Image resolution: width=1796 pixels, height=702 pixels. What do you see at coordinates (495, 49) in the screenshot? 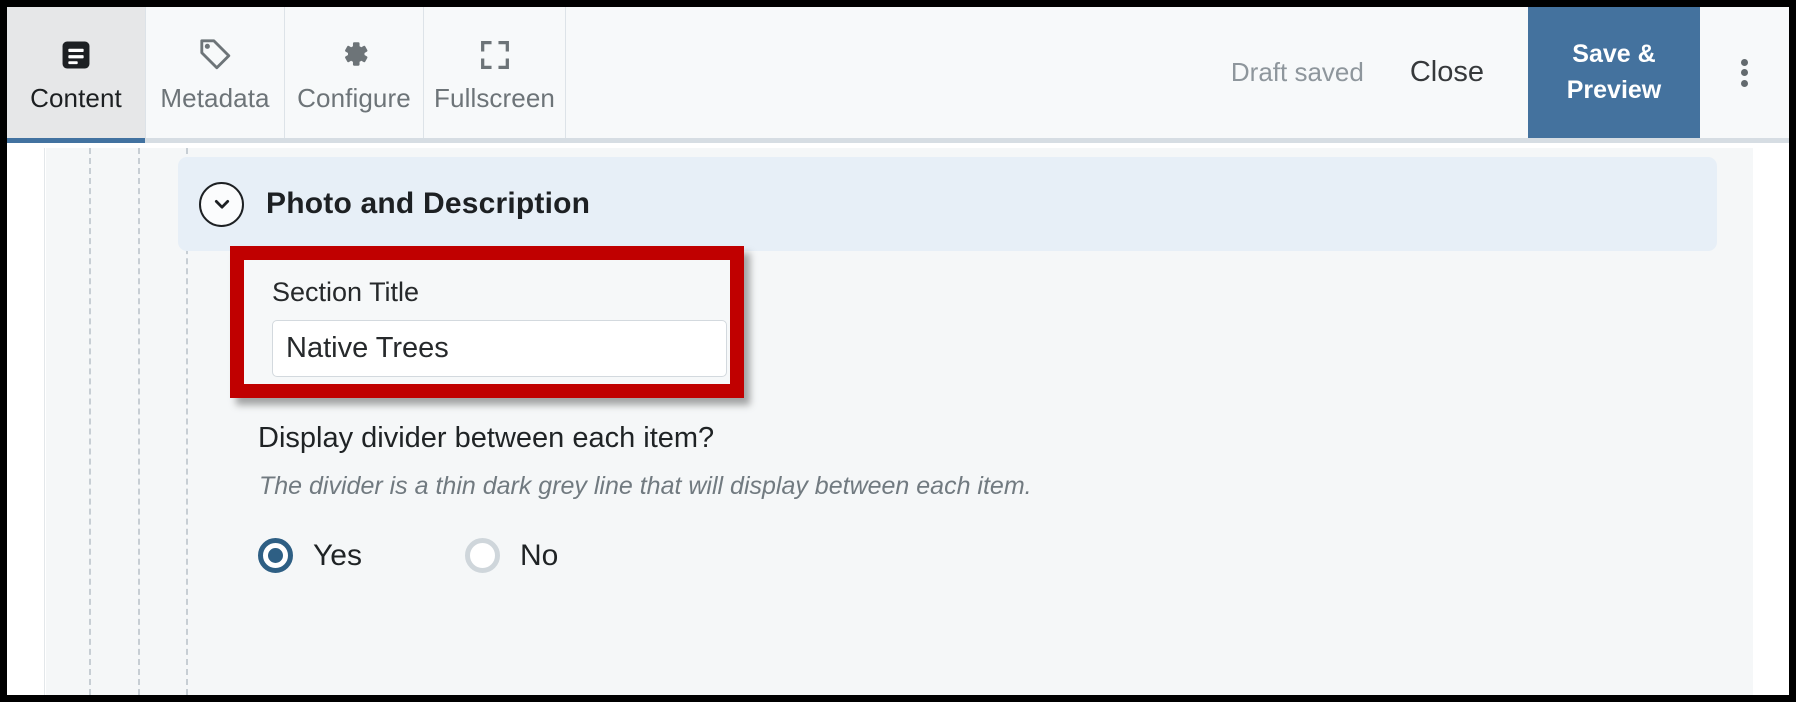
I see `expand-icon` at bounding box center [495, 49].